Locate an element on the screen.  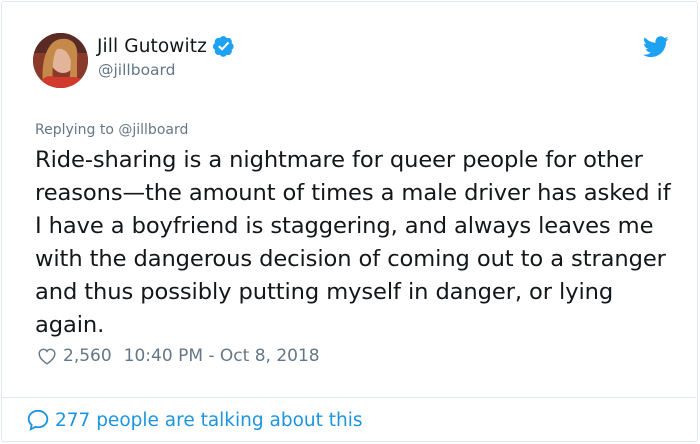
replying-to: Replying to @jillboard is located at coordinates (111, 130).